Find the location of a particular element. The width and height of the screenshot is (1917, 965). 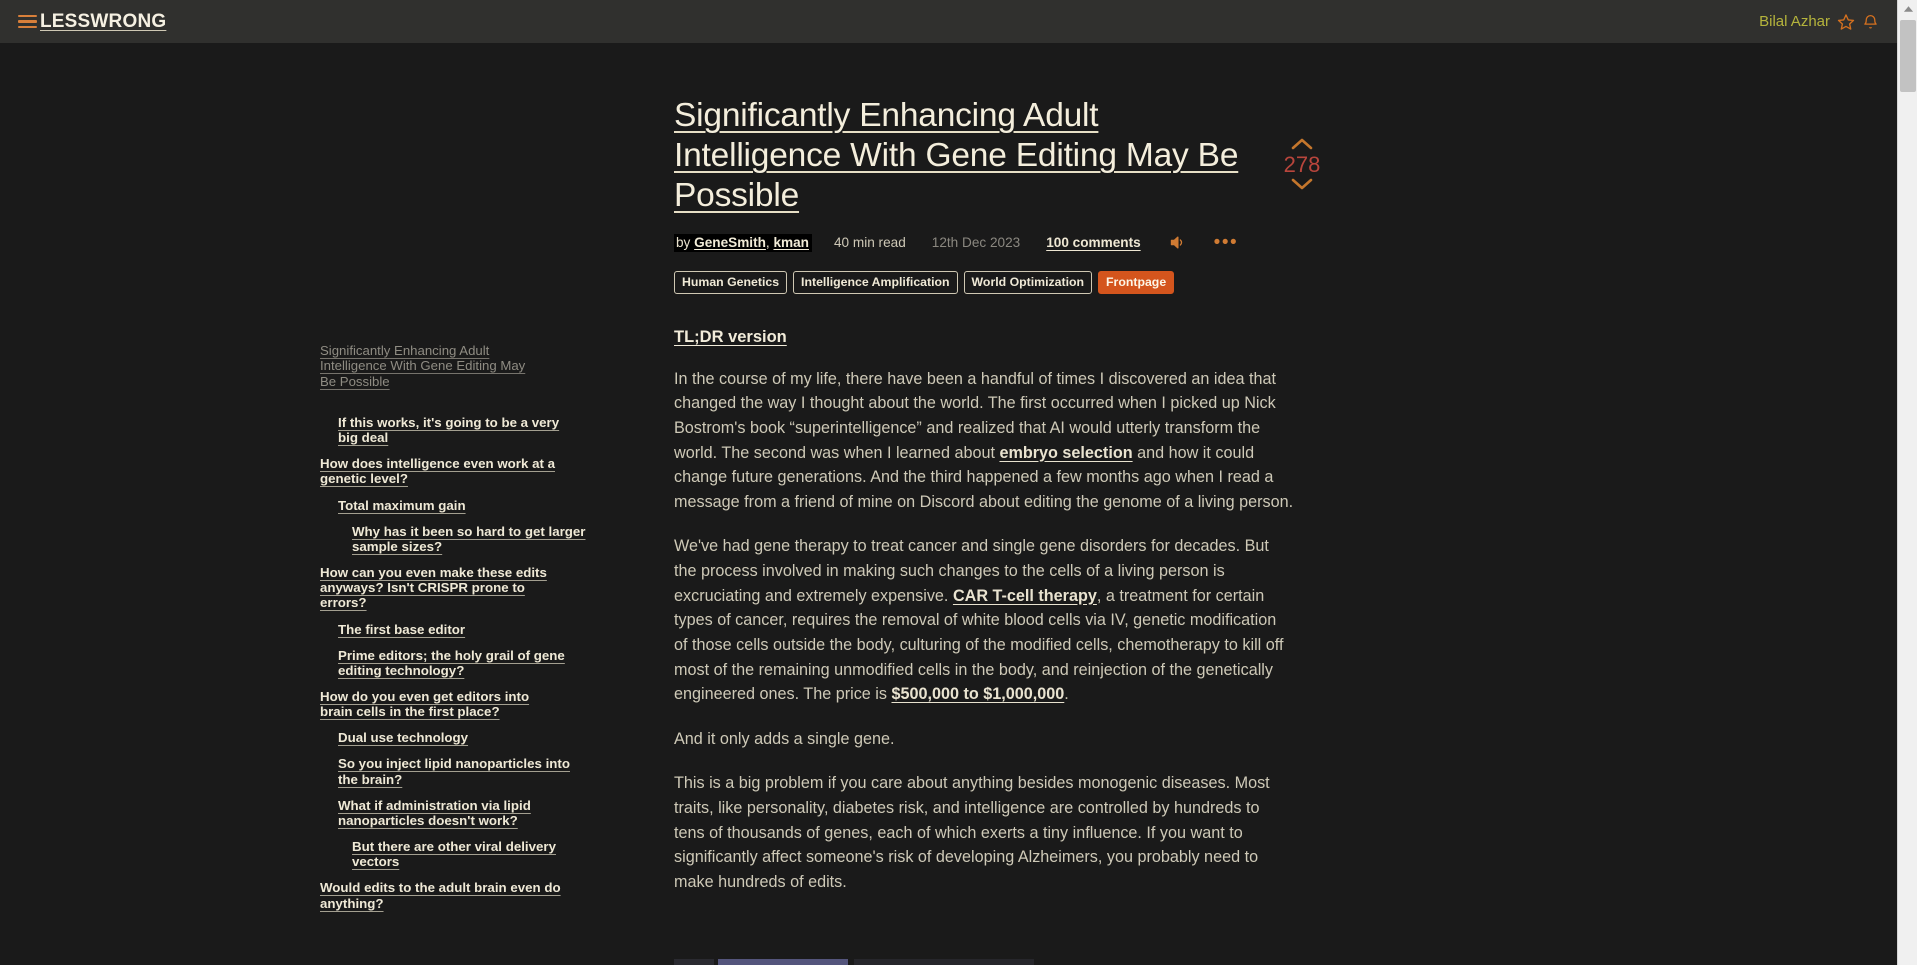

navbar-right: Bilal Azhar is located at coordinates (1819, 21).